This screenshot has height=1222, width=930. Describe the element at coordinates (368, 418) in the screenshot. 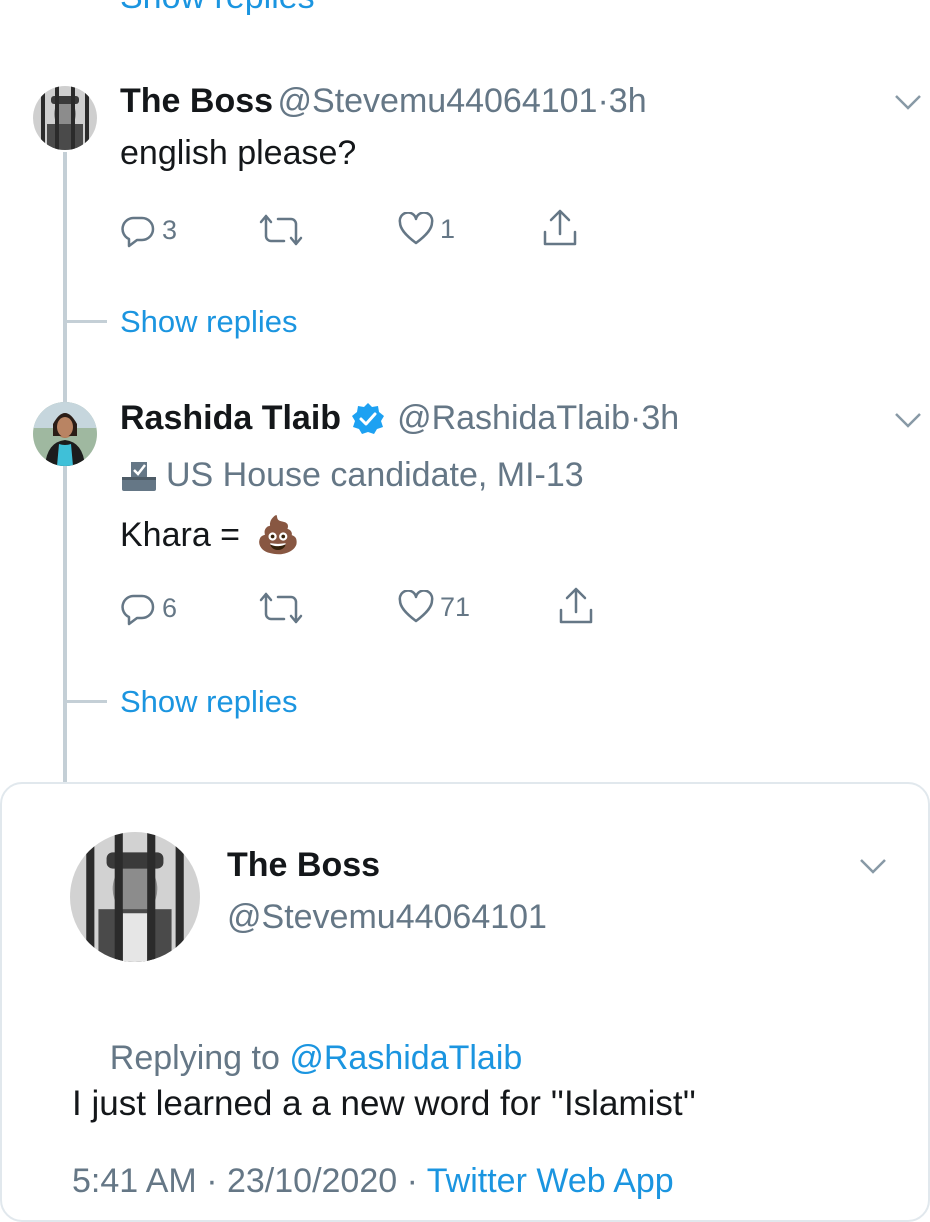

I see `verified-badge-icon` at that location.